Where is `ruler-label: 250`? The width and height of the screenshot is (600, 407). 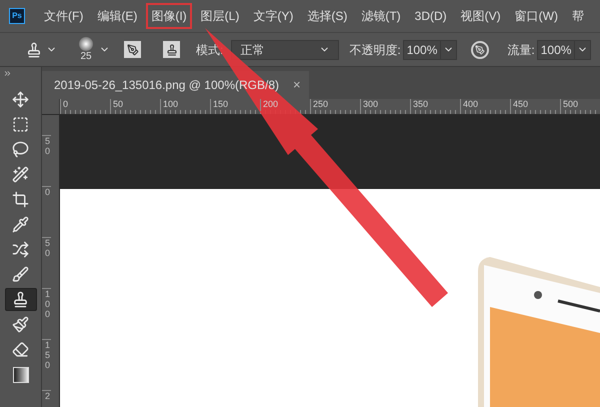 ruler-label: 250 is located at coordinates (335, 105).